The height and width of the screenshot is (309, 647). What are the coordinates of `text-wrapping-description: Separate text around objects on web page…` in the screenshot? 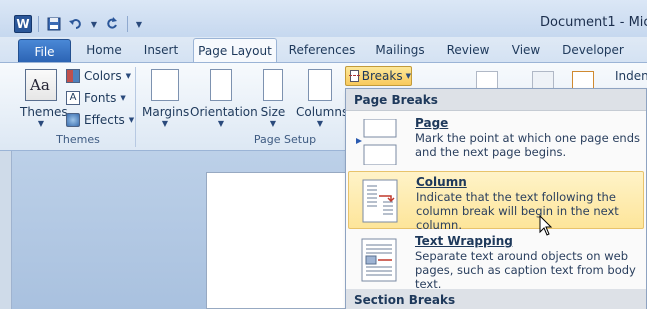 It's located at (525, 270).